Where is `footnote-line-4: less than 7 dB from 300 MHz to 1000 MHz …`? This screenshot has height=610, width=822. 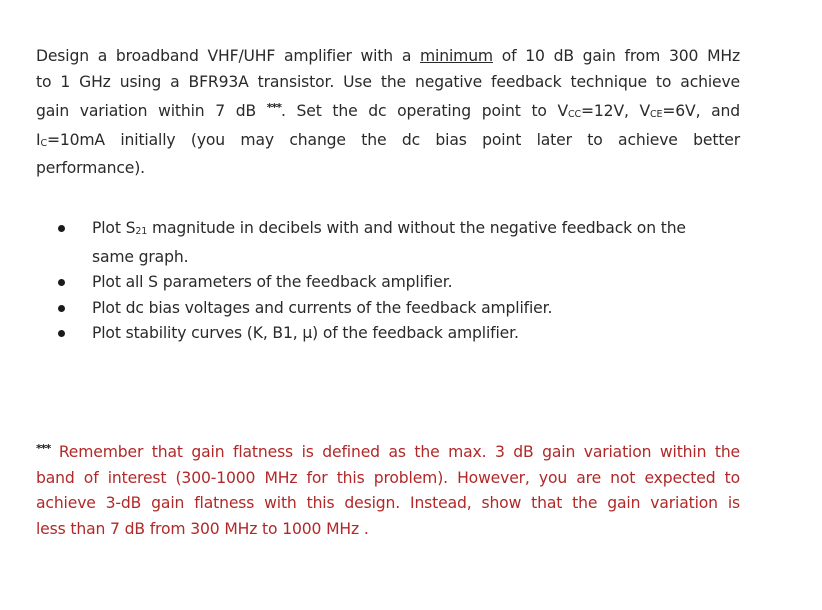
footnote-line-4: less than 7 dB from 300 MHz to 1000 MHz … is located at coordinates (202, 528).